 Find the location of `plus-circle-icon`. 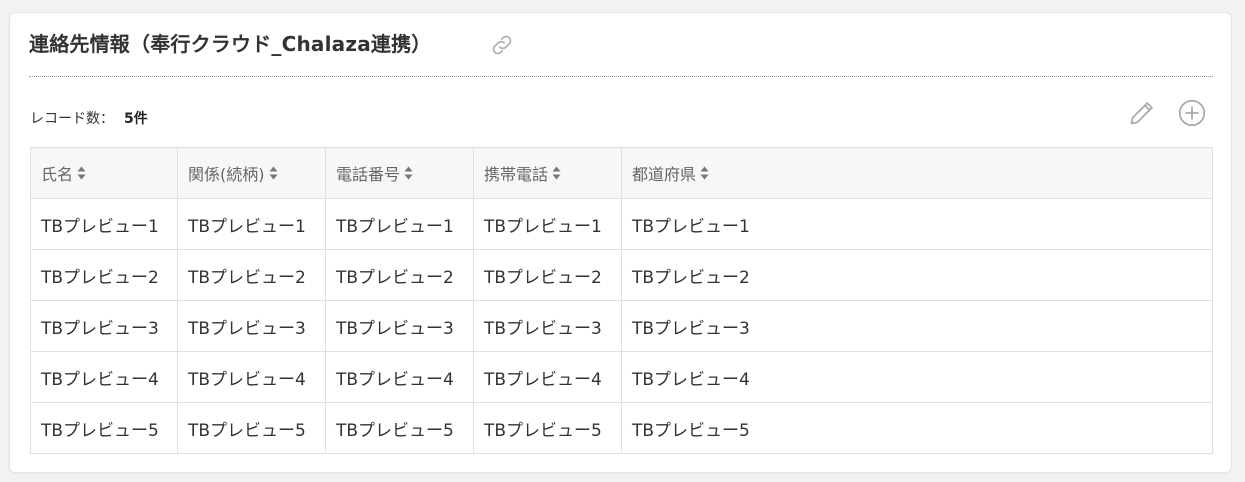

plus-circle-icon is located at coordinates (1192, 113).